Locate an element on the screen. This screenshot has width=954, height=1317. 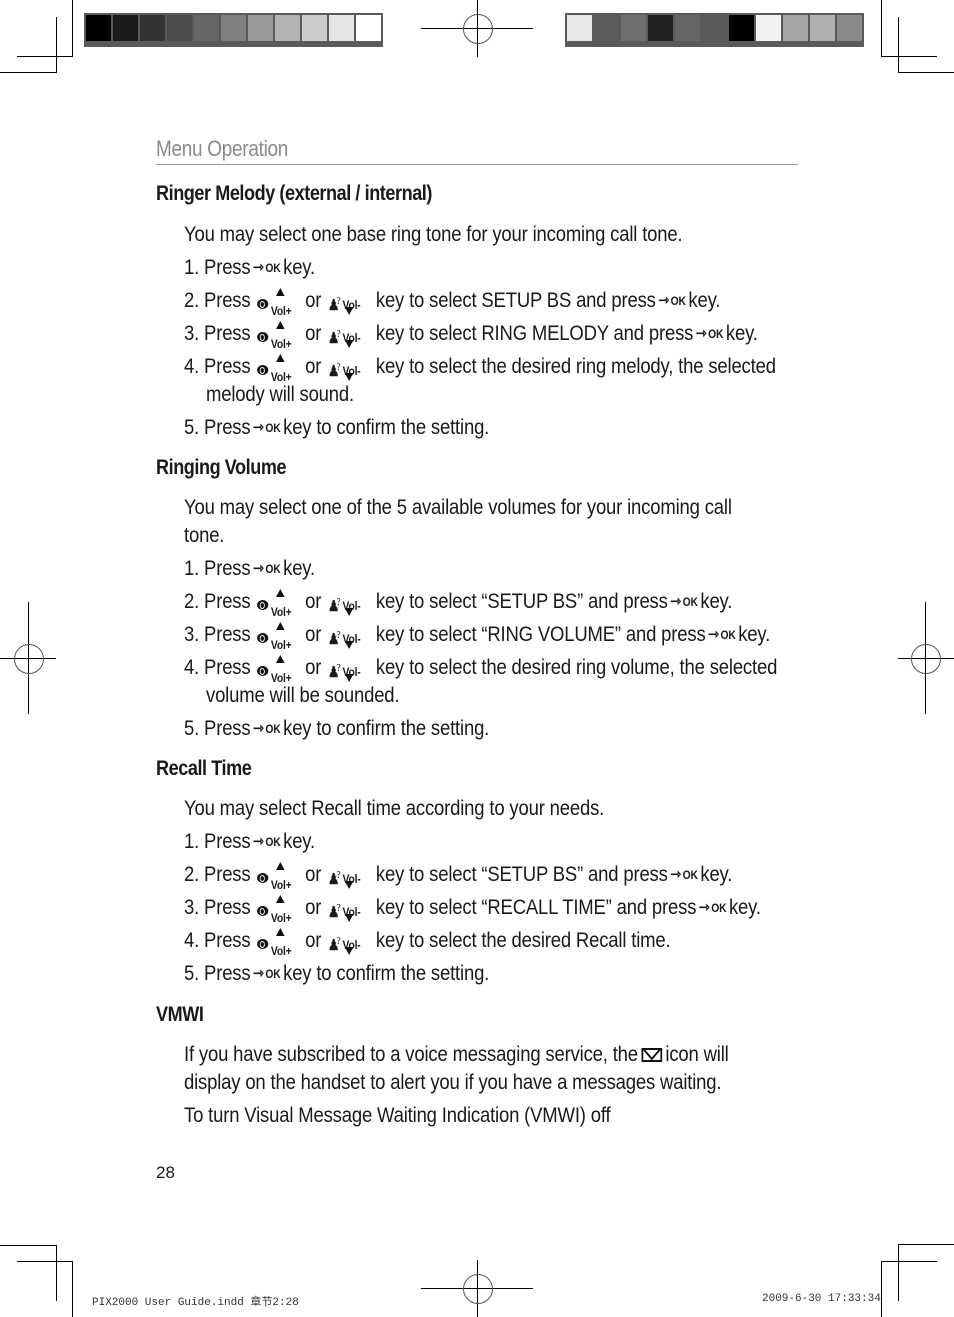
slug-file-info: PIX2000 User Guide.indd 章节2:28 is located at coordinates (195, 1303).